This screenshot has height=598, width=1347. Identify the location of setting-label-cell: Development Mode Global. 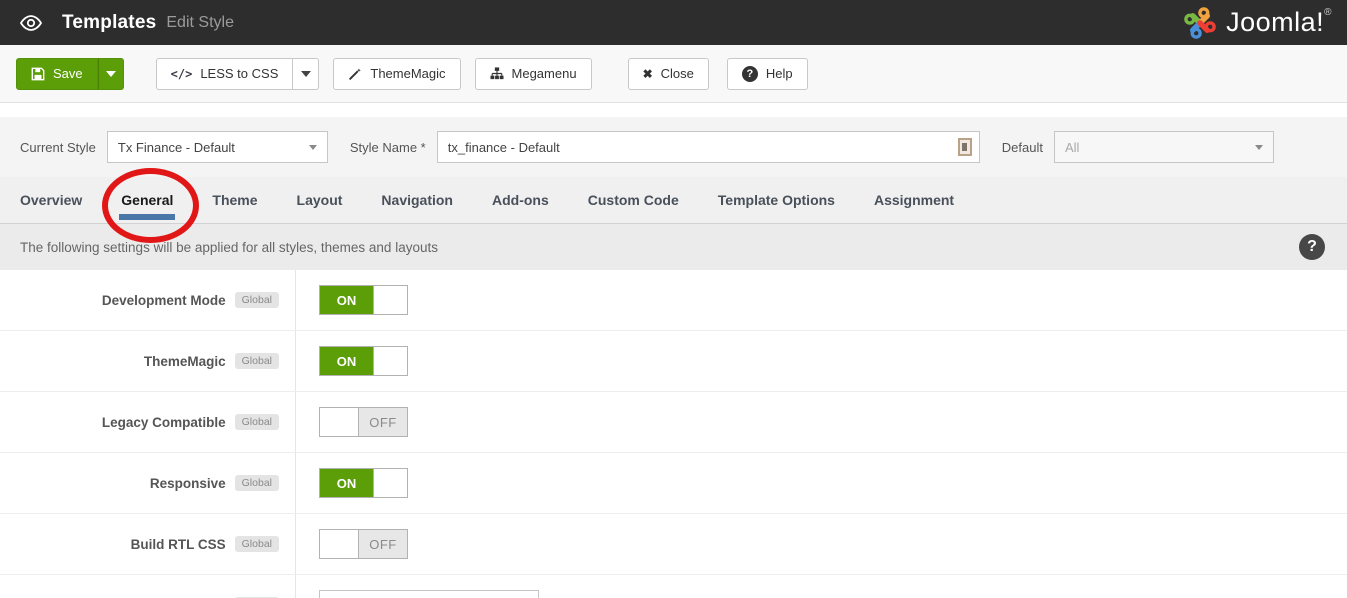
(147, 300).